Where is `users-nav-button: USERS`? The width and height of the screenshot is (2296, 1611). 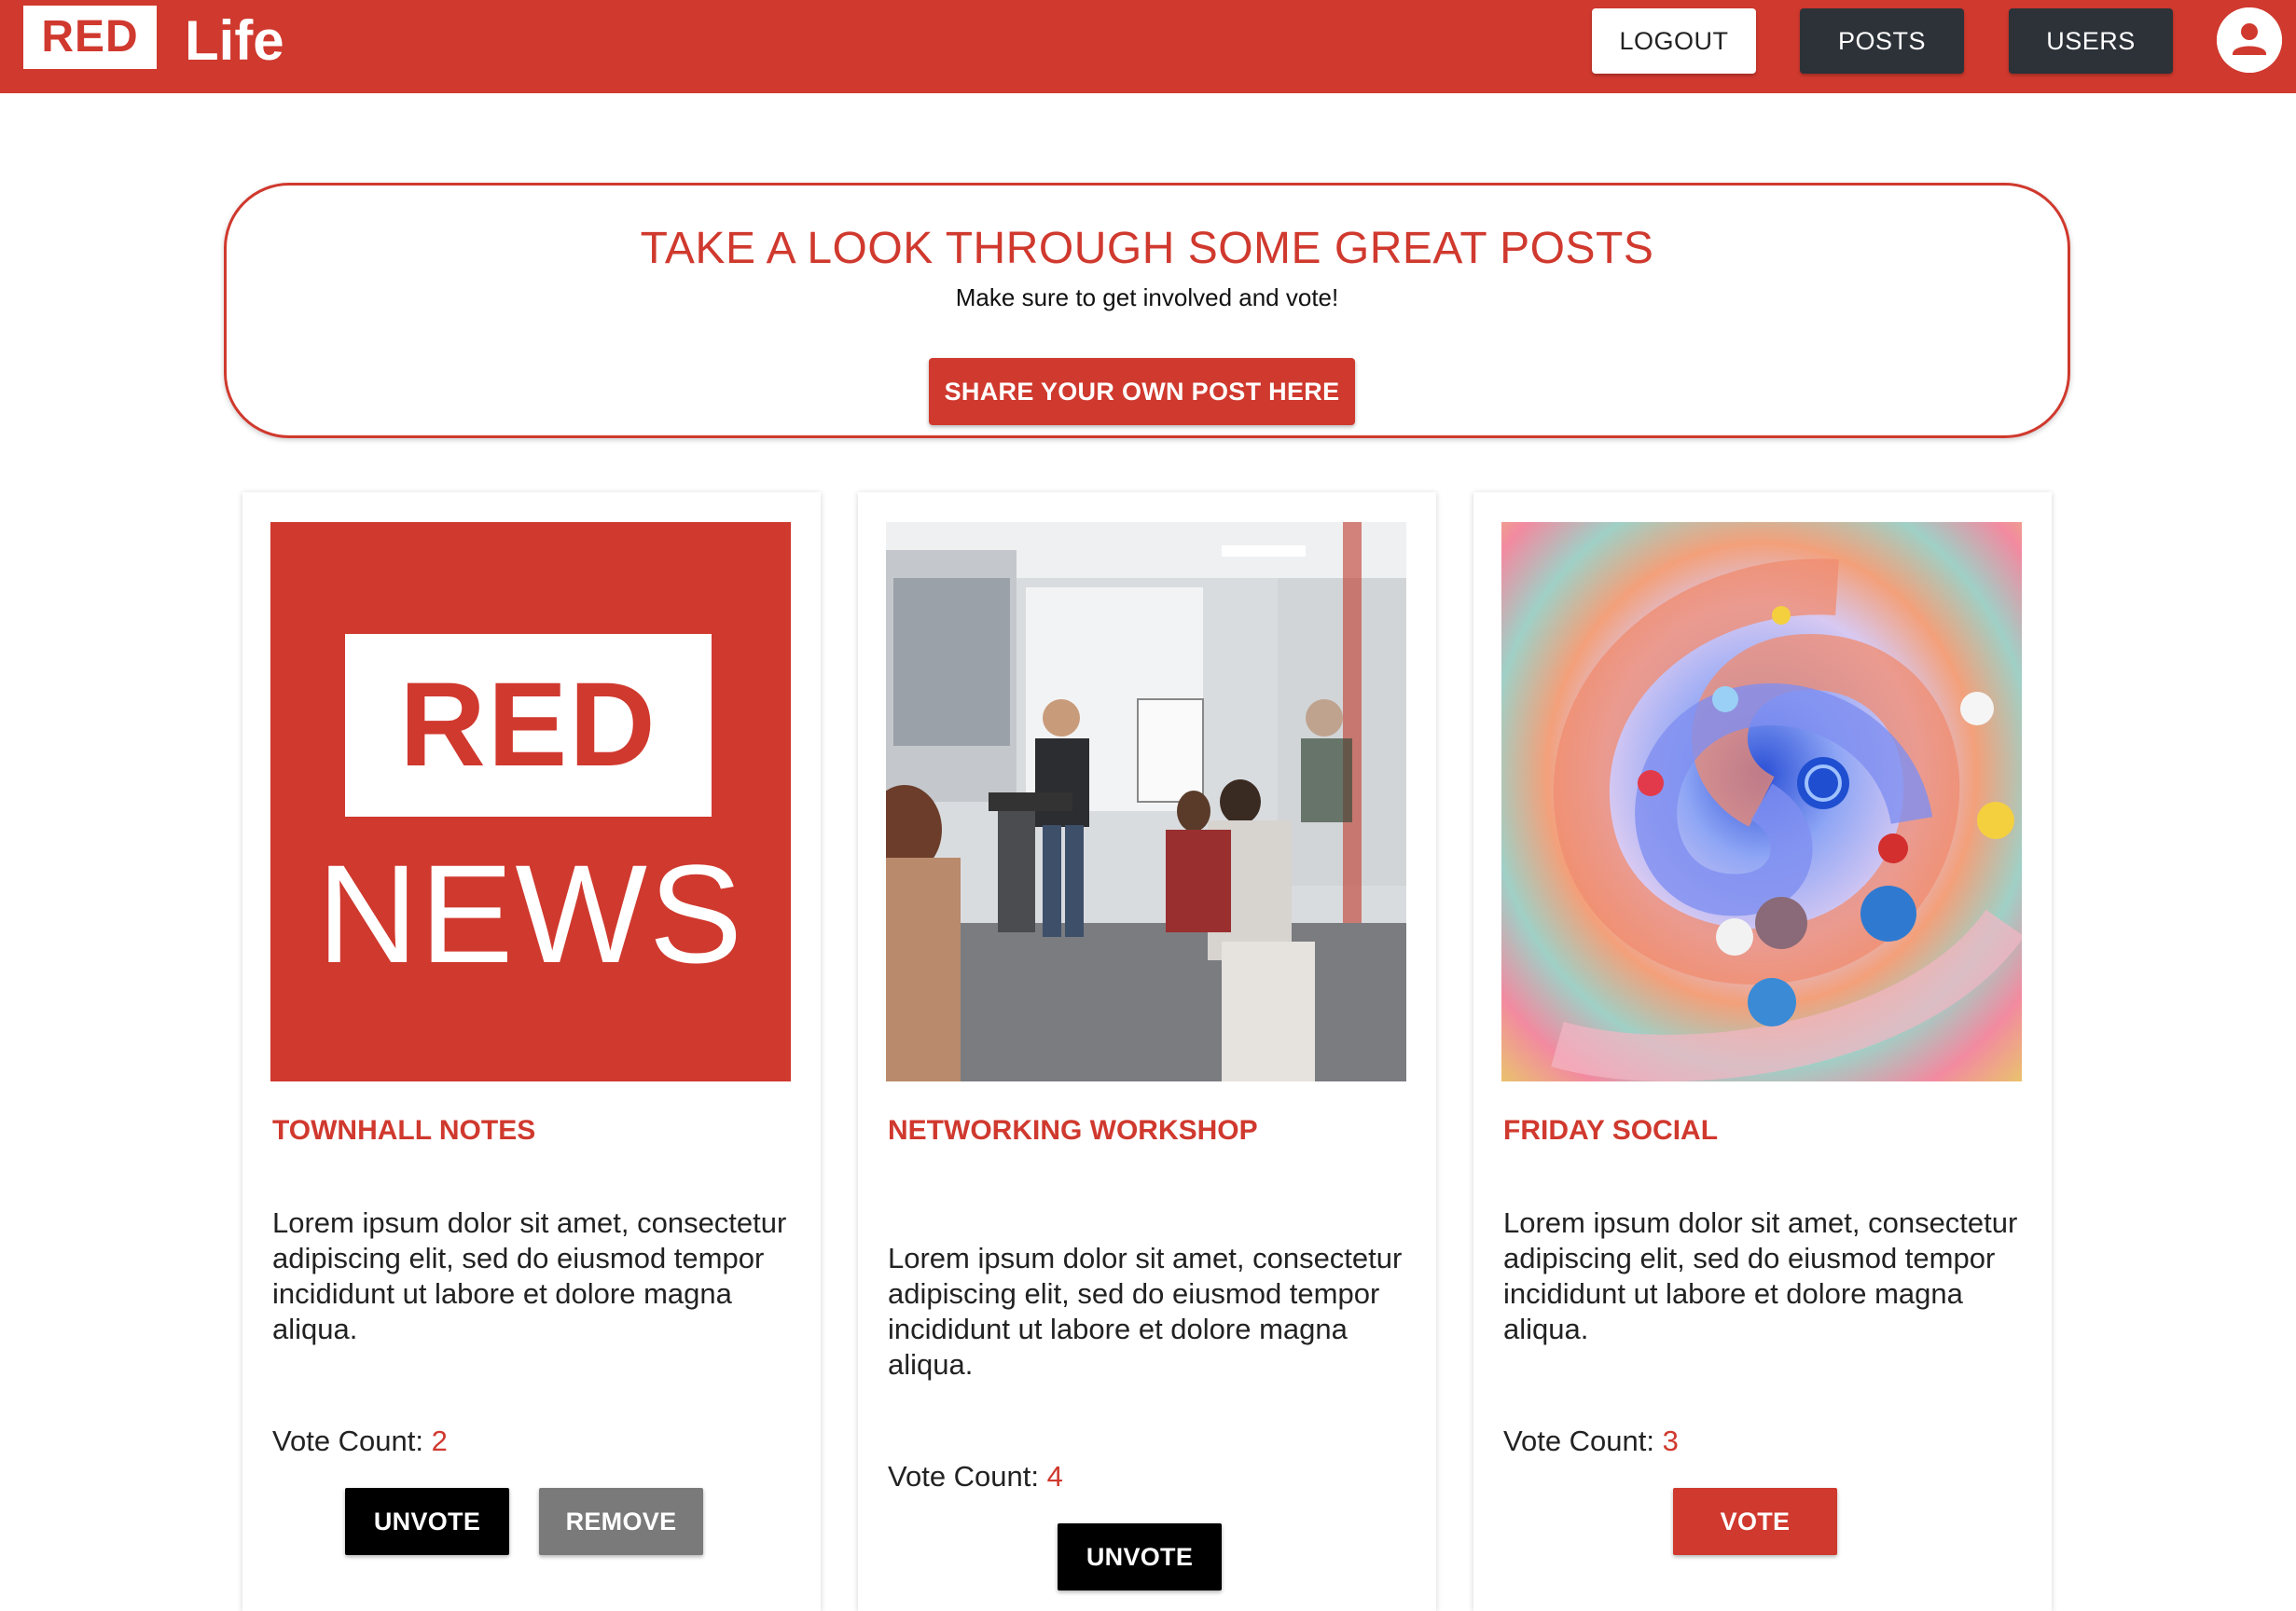
users-nav-button: USERS is located at coordinates (2091, 41).